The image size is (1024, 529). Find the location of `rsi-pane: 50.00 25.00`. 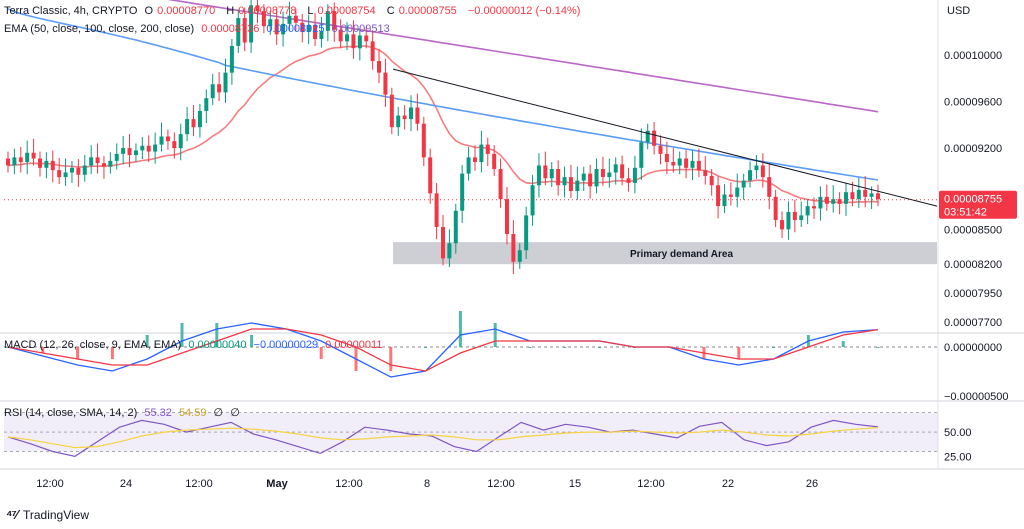

rsi-pane: 50.00 25.00 is located at coordinates (488, 437).